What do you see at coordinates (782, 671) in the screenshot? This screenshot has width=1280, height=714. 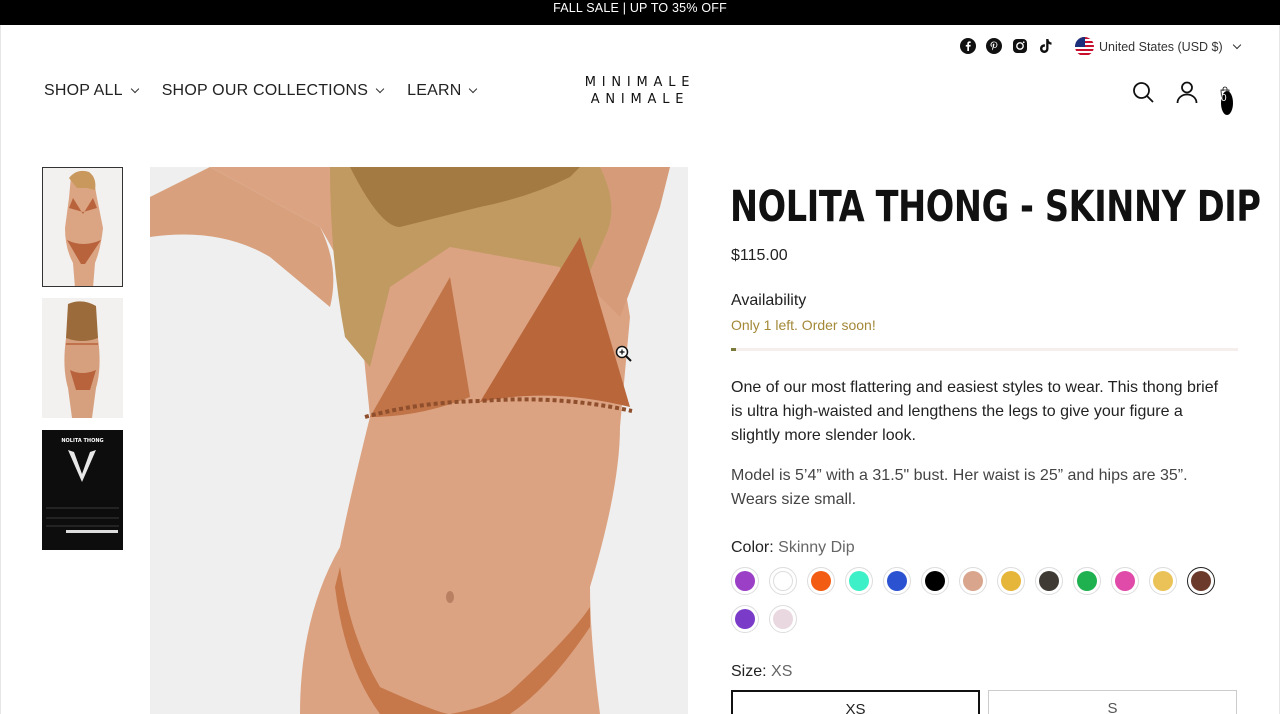 I see `size-value: XS` at bounding box center [782, 671].